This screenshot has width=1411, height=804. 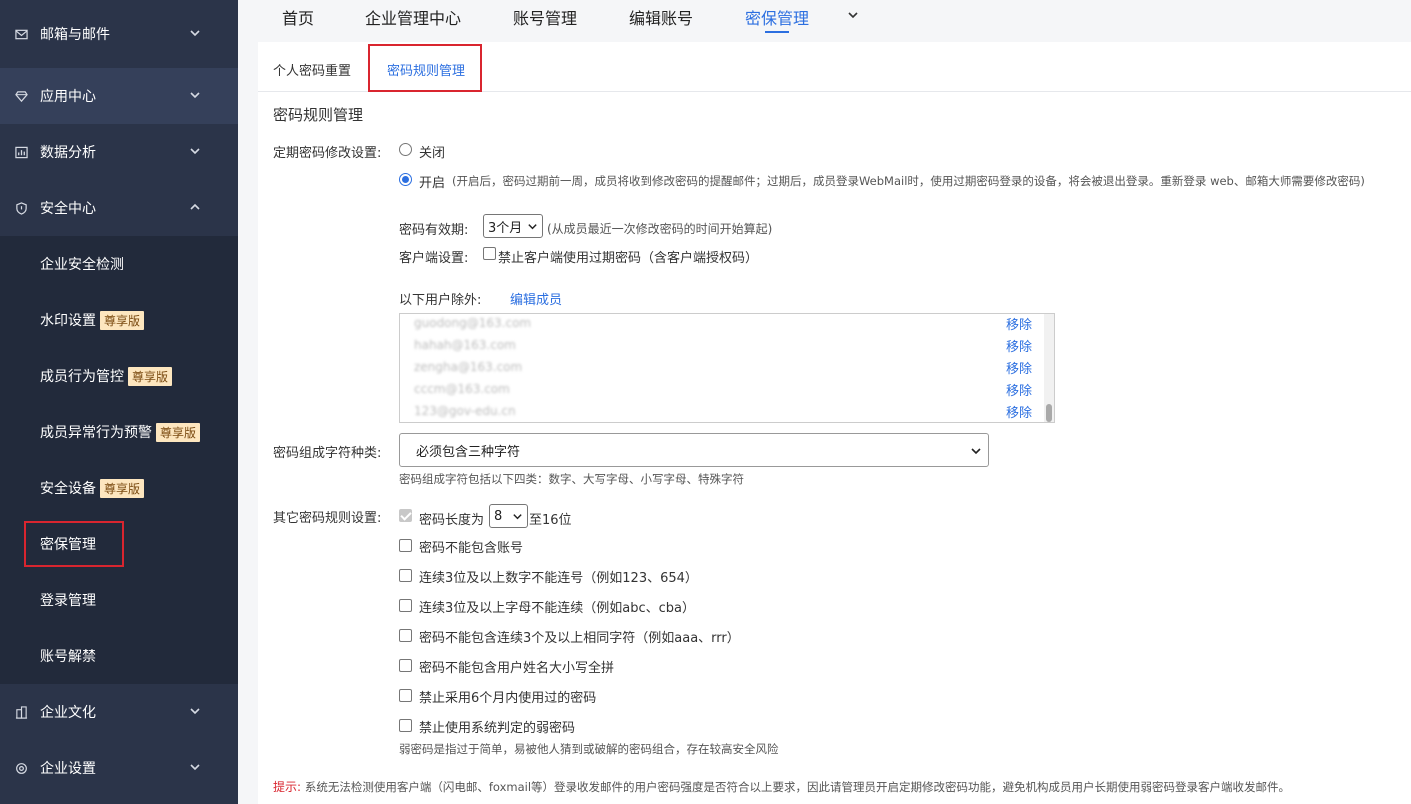 I want to click on sidebar-item-watermark: 水印设置 尊享版, so click(x=119, y=320).